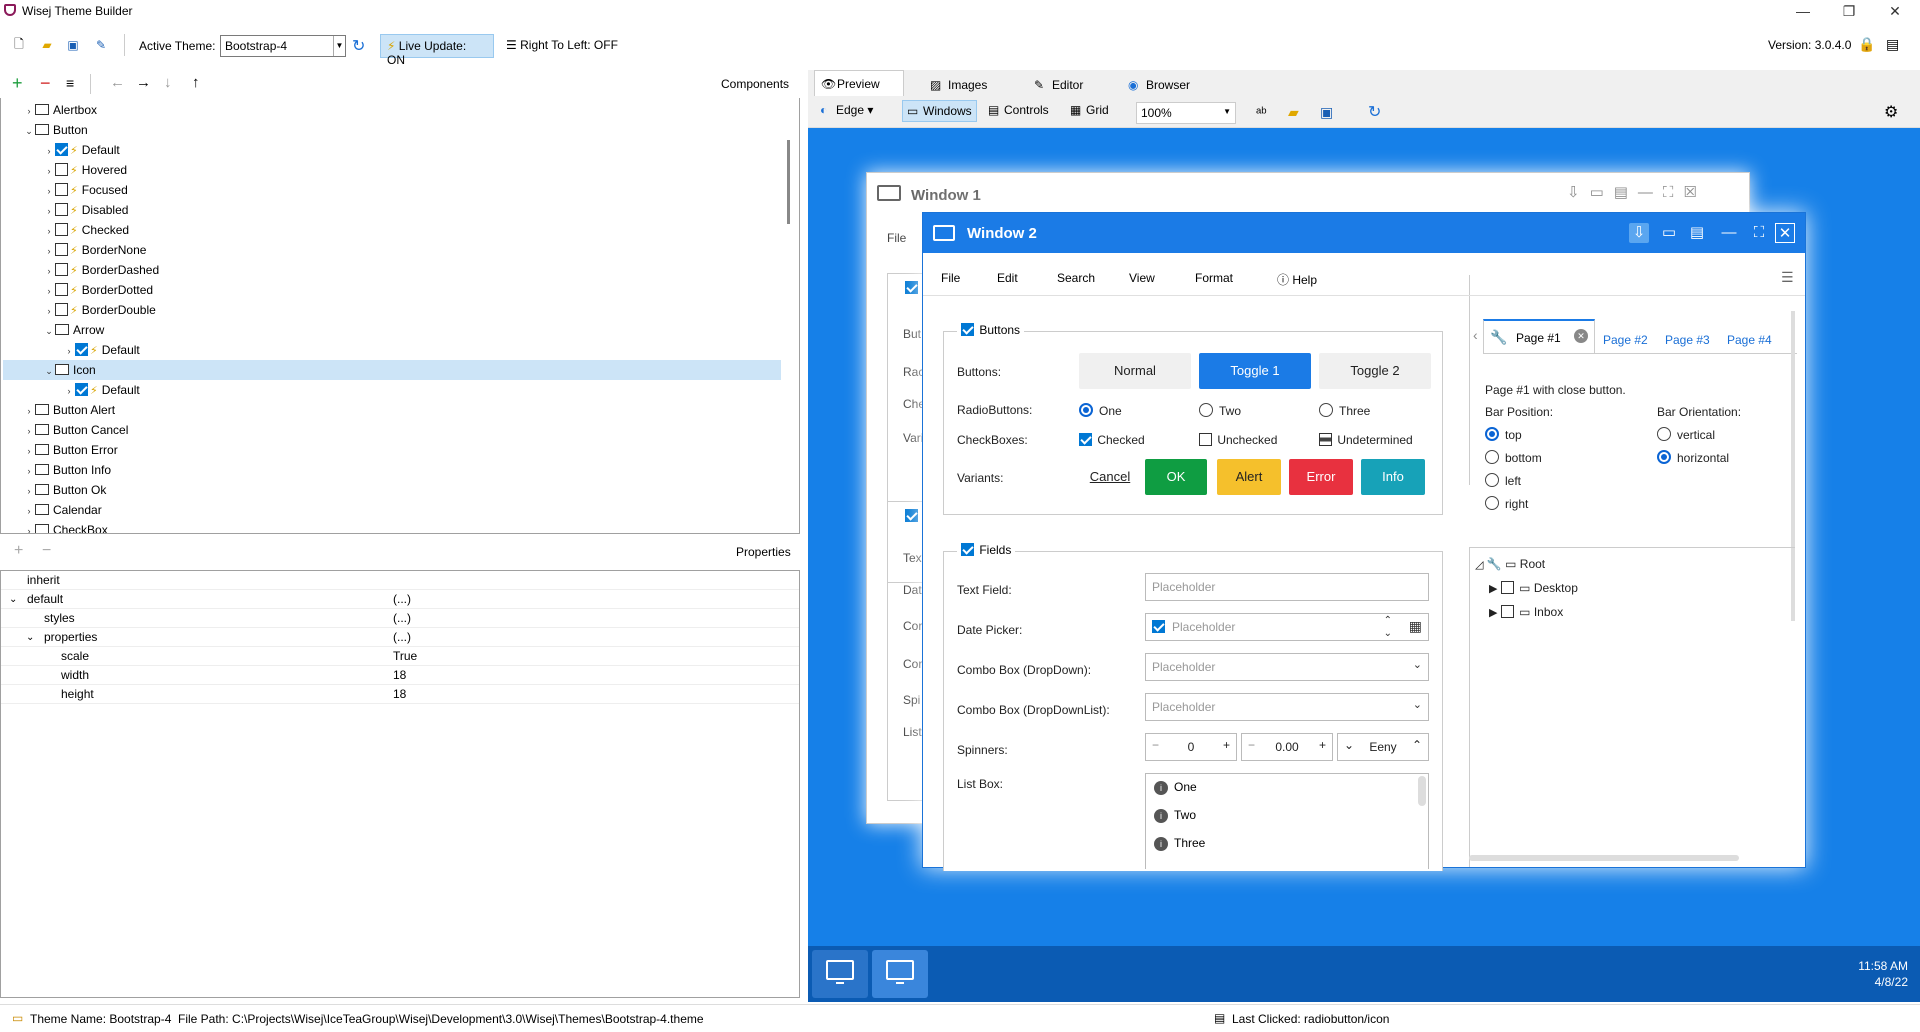 The width and height of the screenshot is (1920, 1032). I want to click on arrow-up-icon: ↑, so click(196, 82).